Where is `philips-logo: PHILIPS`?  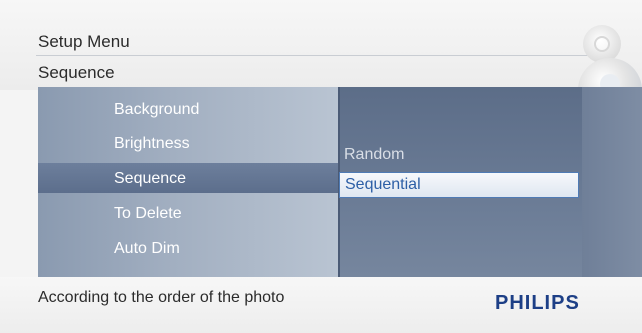
philips-logo: PHILIPS is located at coordinates (537, 303).